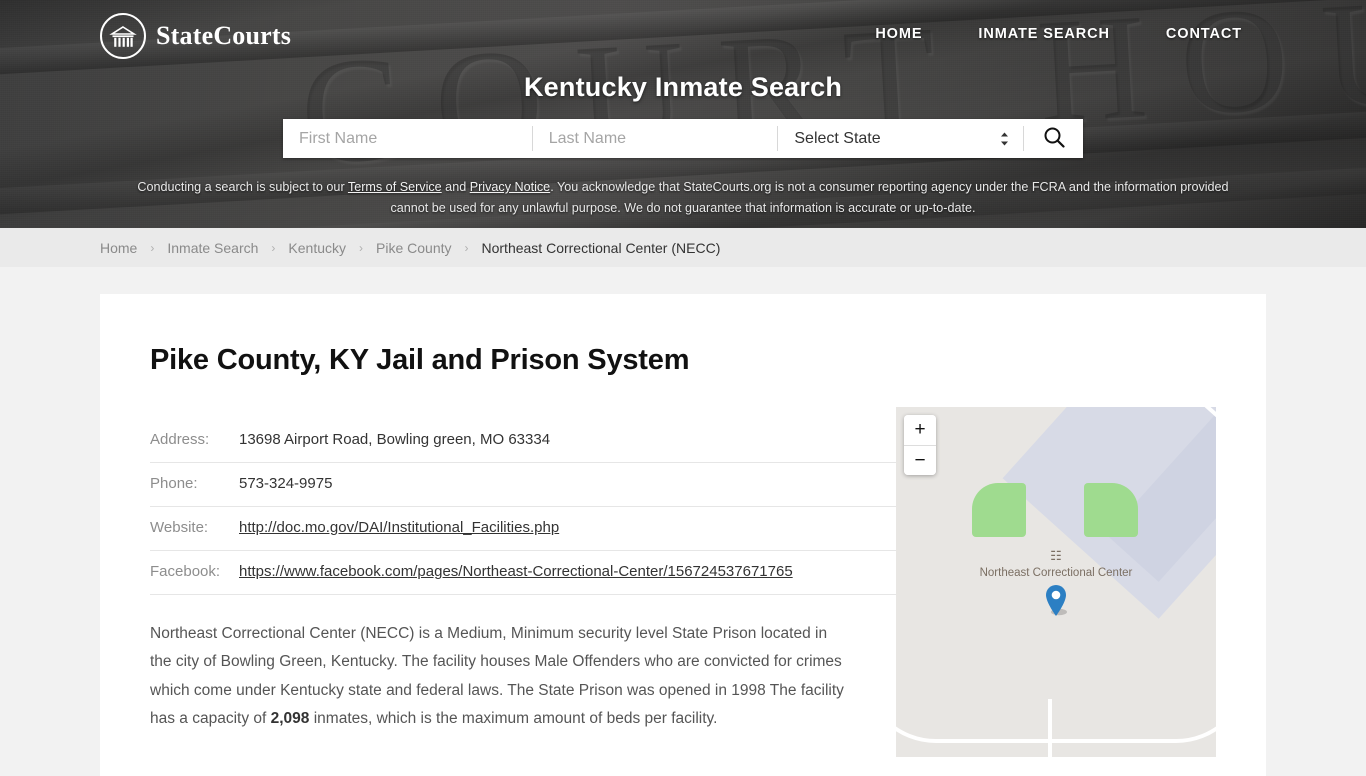 The image size is (1366, 776). Describe the element at coordinates (123, 36) in the screenshot. I see `courthouse-icon` at that location.